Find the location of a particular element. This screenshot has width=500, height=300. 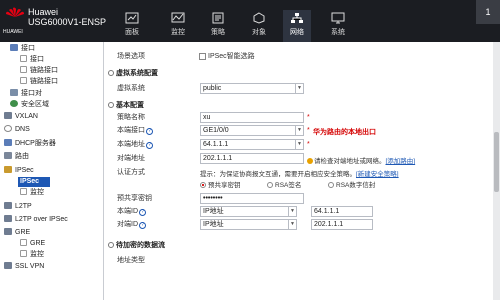

sidebar-item-ipsec-monitor: 监控 is located at coordinates (32, 193).